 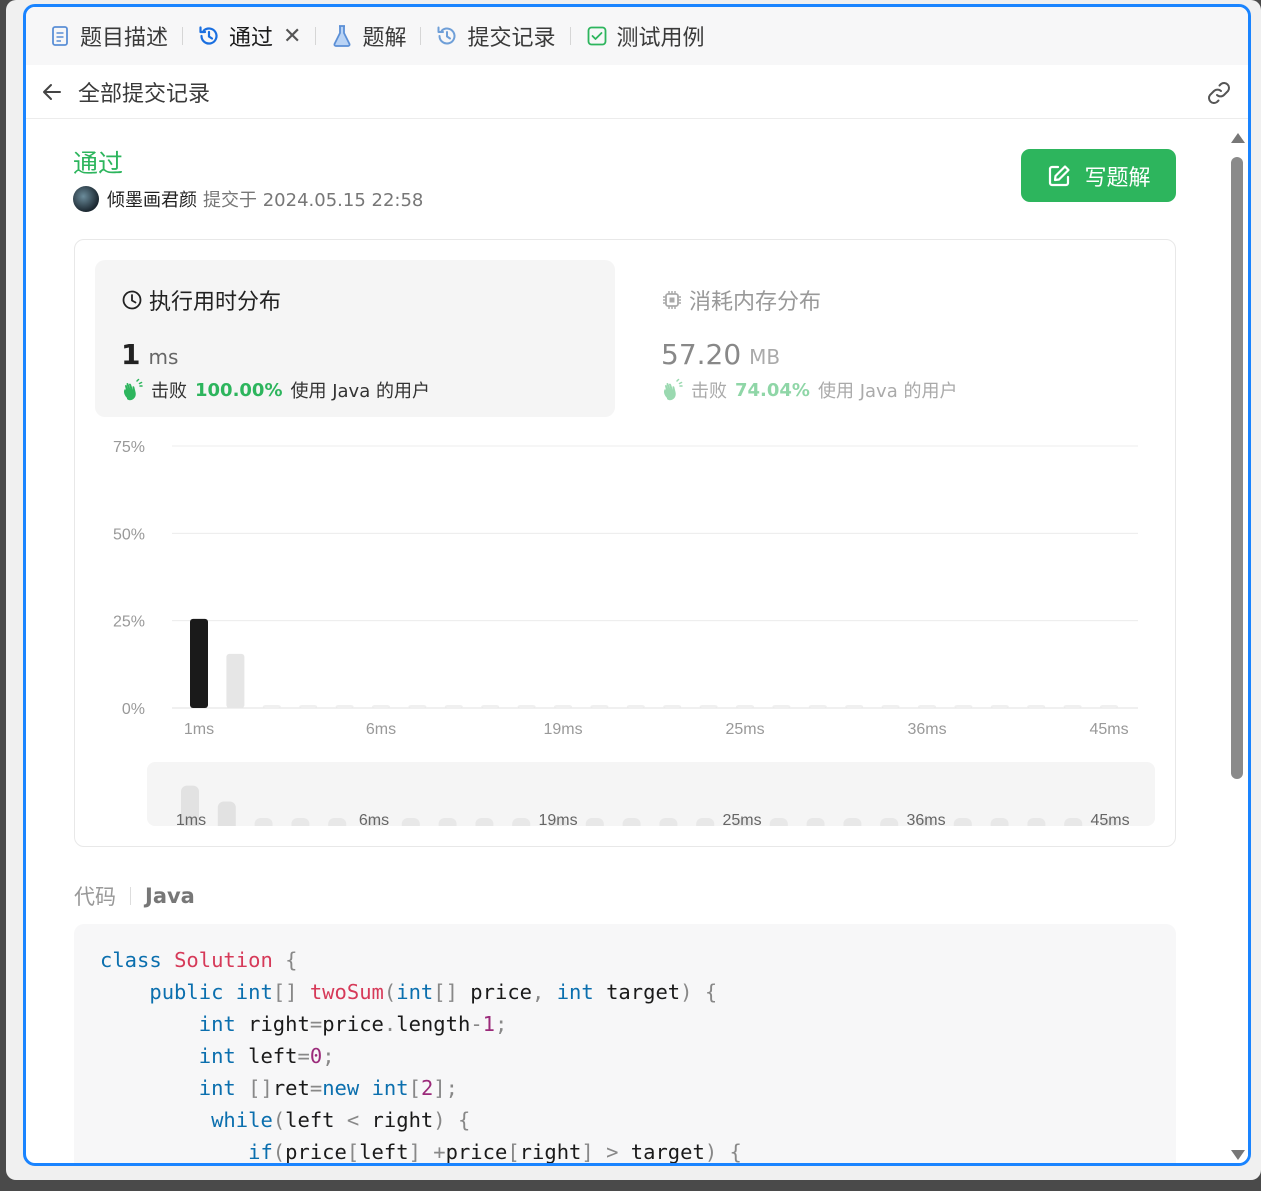 What do you see at coordinates (124, 38) in the screenshot?
I see `tab-label: 题目描述` at bounding box center [124, 38].